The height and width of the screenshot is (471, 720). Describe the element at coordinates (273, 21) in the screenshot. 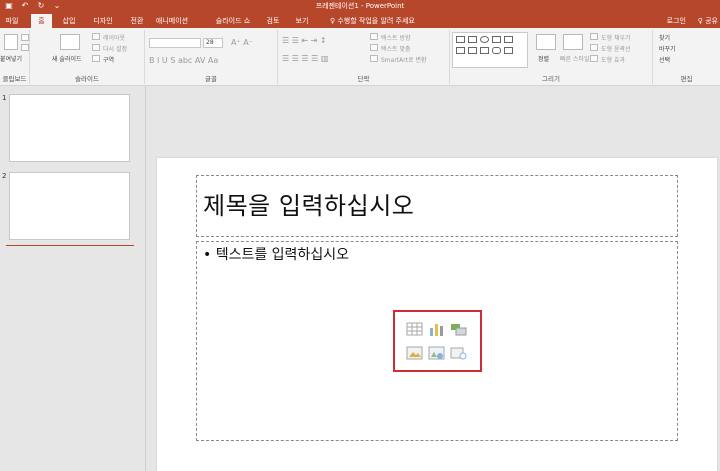

I see `tab-review: 검토` at that location.